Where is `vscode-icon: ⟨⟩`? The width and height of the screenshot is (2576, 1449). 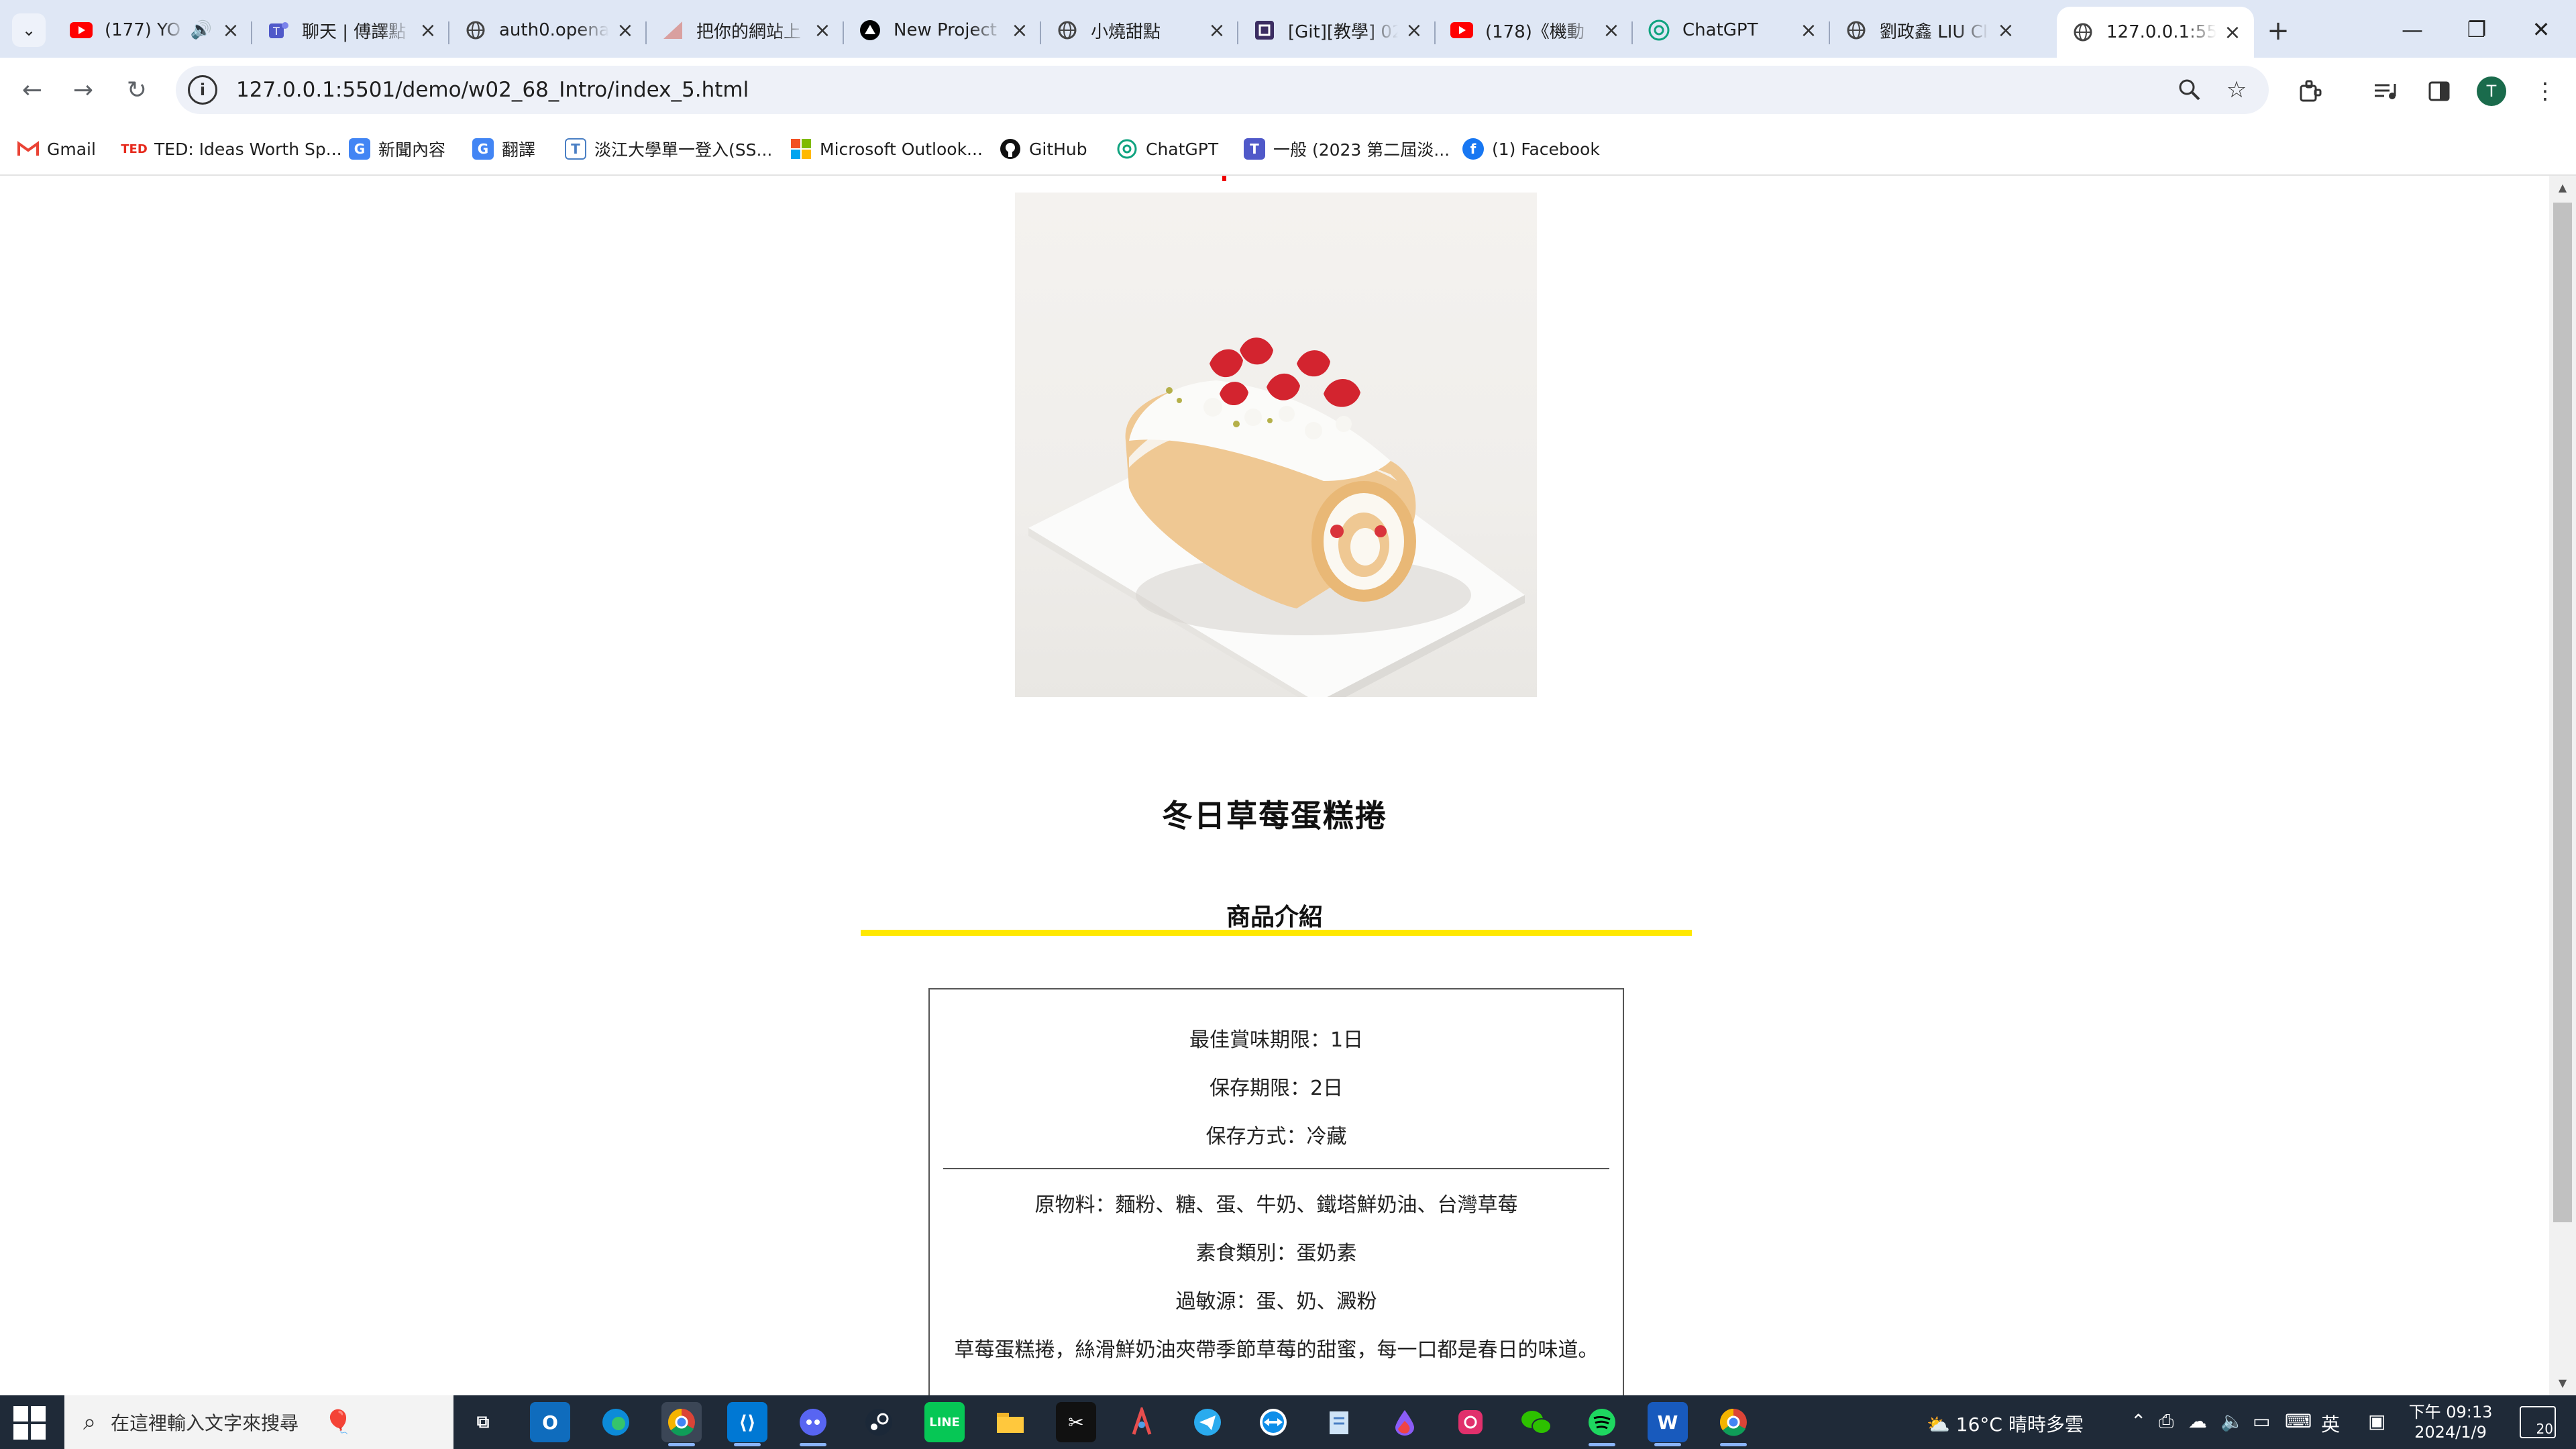 vscode-icon: ⟨⟩ is located at coordinates (747, 1424).